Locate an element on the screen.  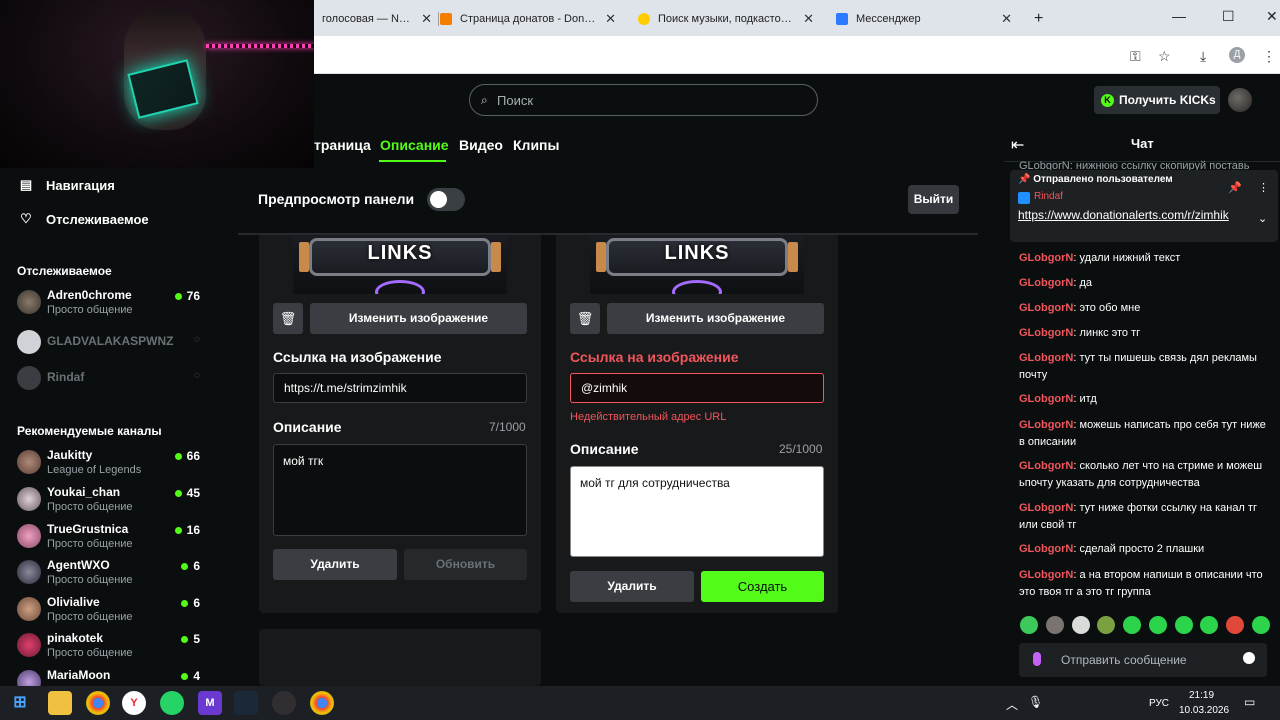
chrome-active-icon is located at coordinates (322, 703).